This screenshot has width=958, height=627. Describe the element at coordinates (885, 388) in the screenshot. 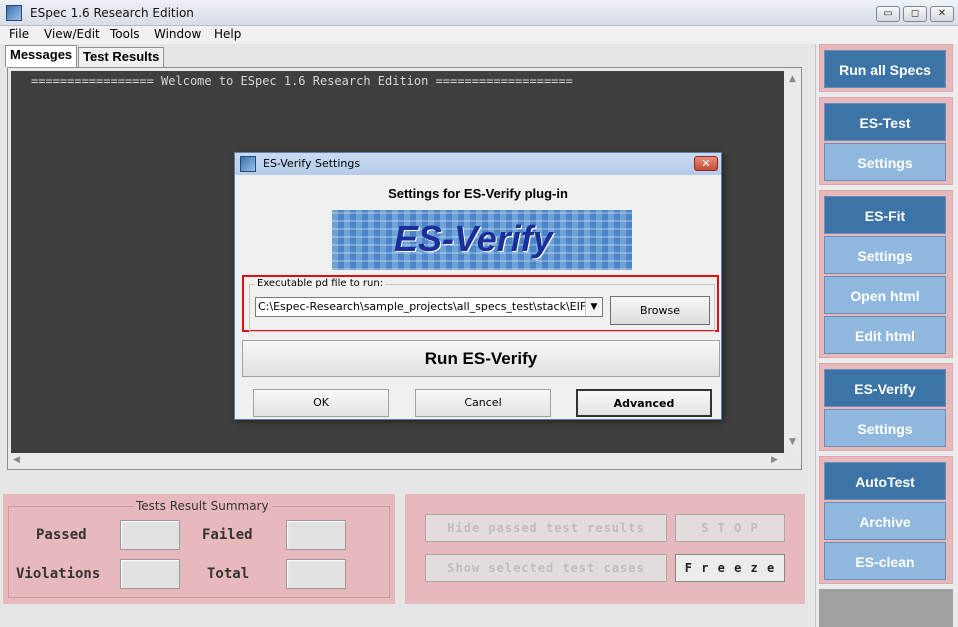

I see `es-verify-button: ES-Verify` at that location.